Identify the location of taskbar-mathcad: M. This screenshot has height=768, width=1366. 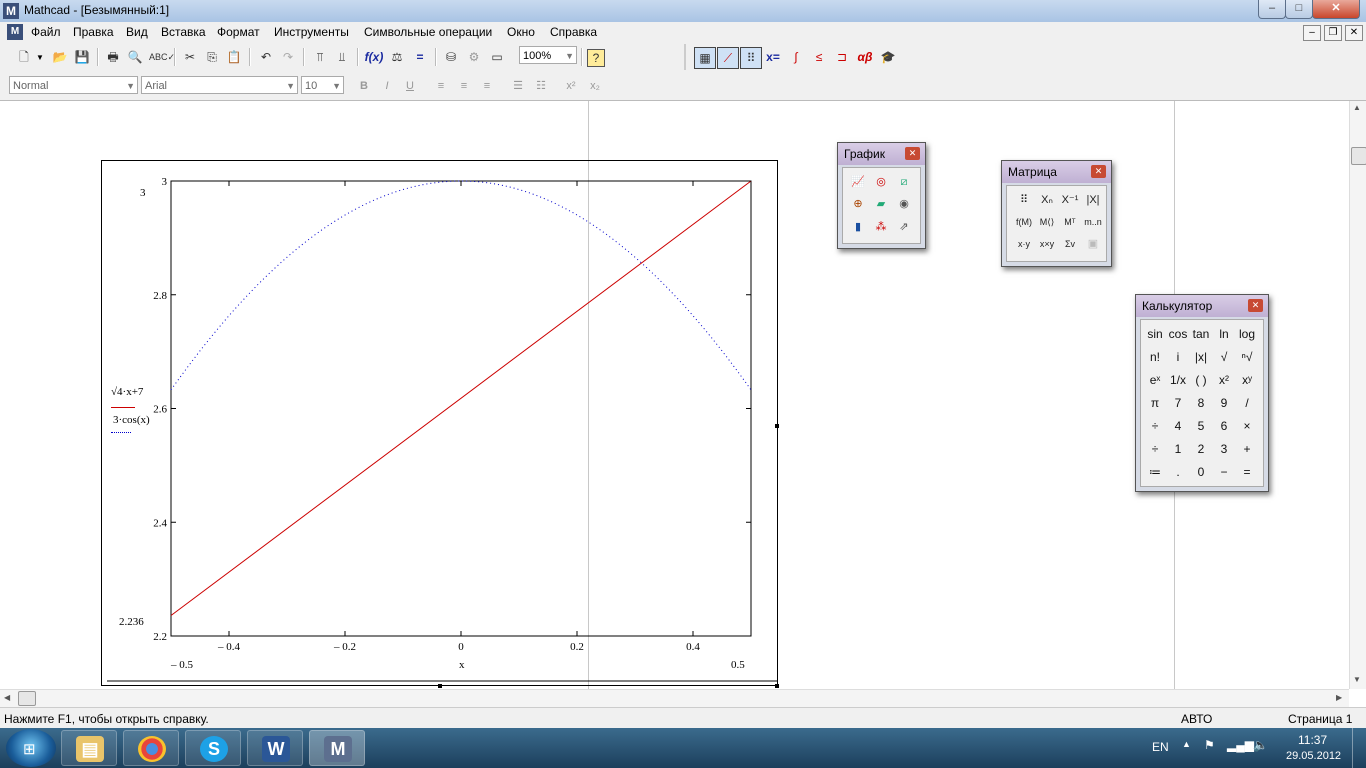
(337, 748).